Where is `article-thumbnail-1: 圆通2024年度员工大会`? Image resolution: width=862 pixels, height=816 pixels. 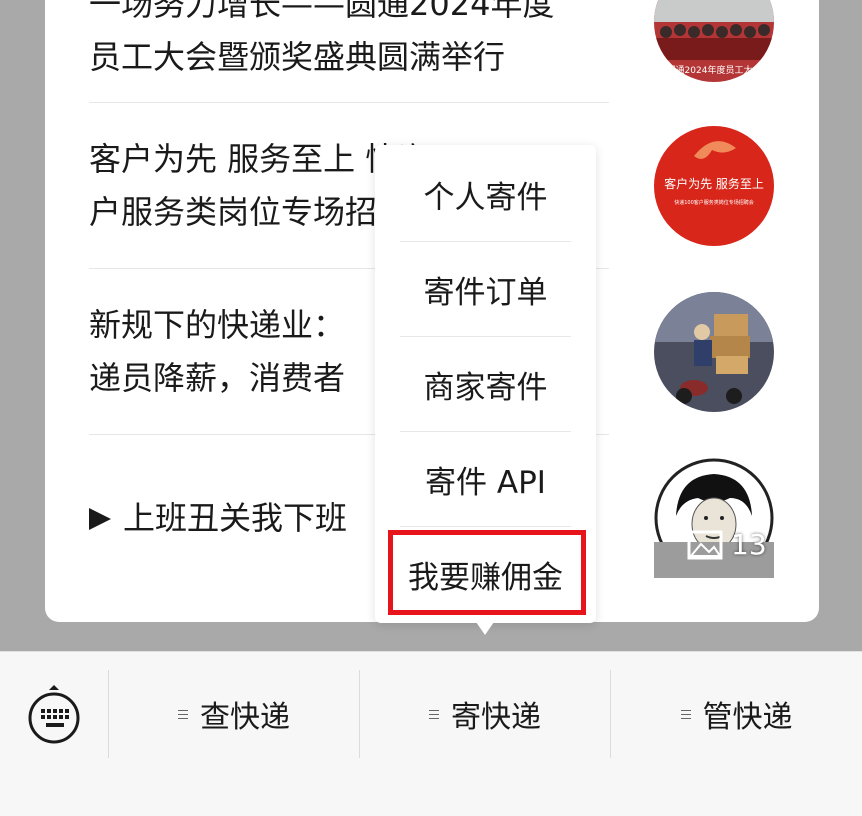 article-thumbnail-1: 圆通2024年度员工大会 is located at coordinates (714, 41).